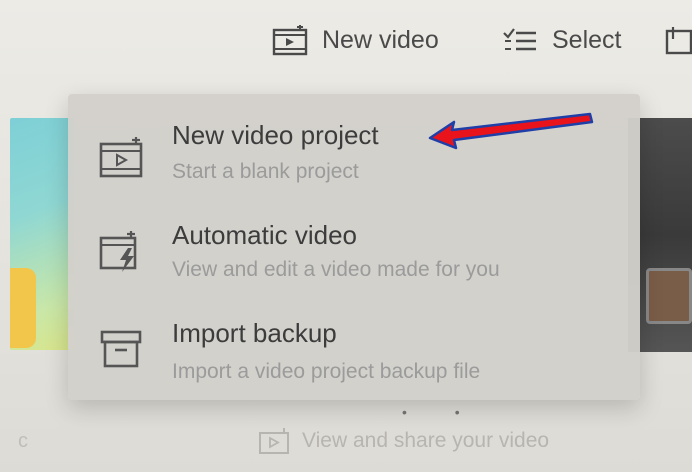  Describe the element at coordinates (23, 441) in the screenshot. I see `bottom-left-fragment: c` at that location.